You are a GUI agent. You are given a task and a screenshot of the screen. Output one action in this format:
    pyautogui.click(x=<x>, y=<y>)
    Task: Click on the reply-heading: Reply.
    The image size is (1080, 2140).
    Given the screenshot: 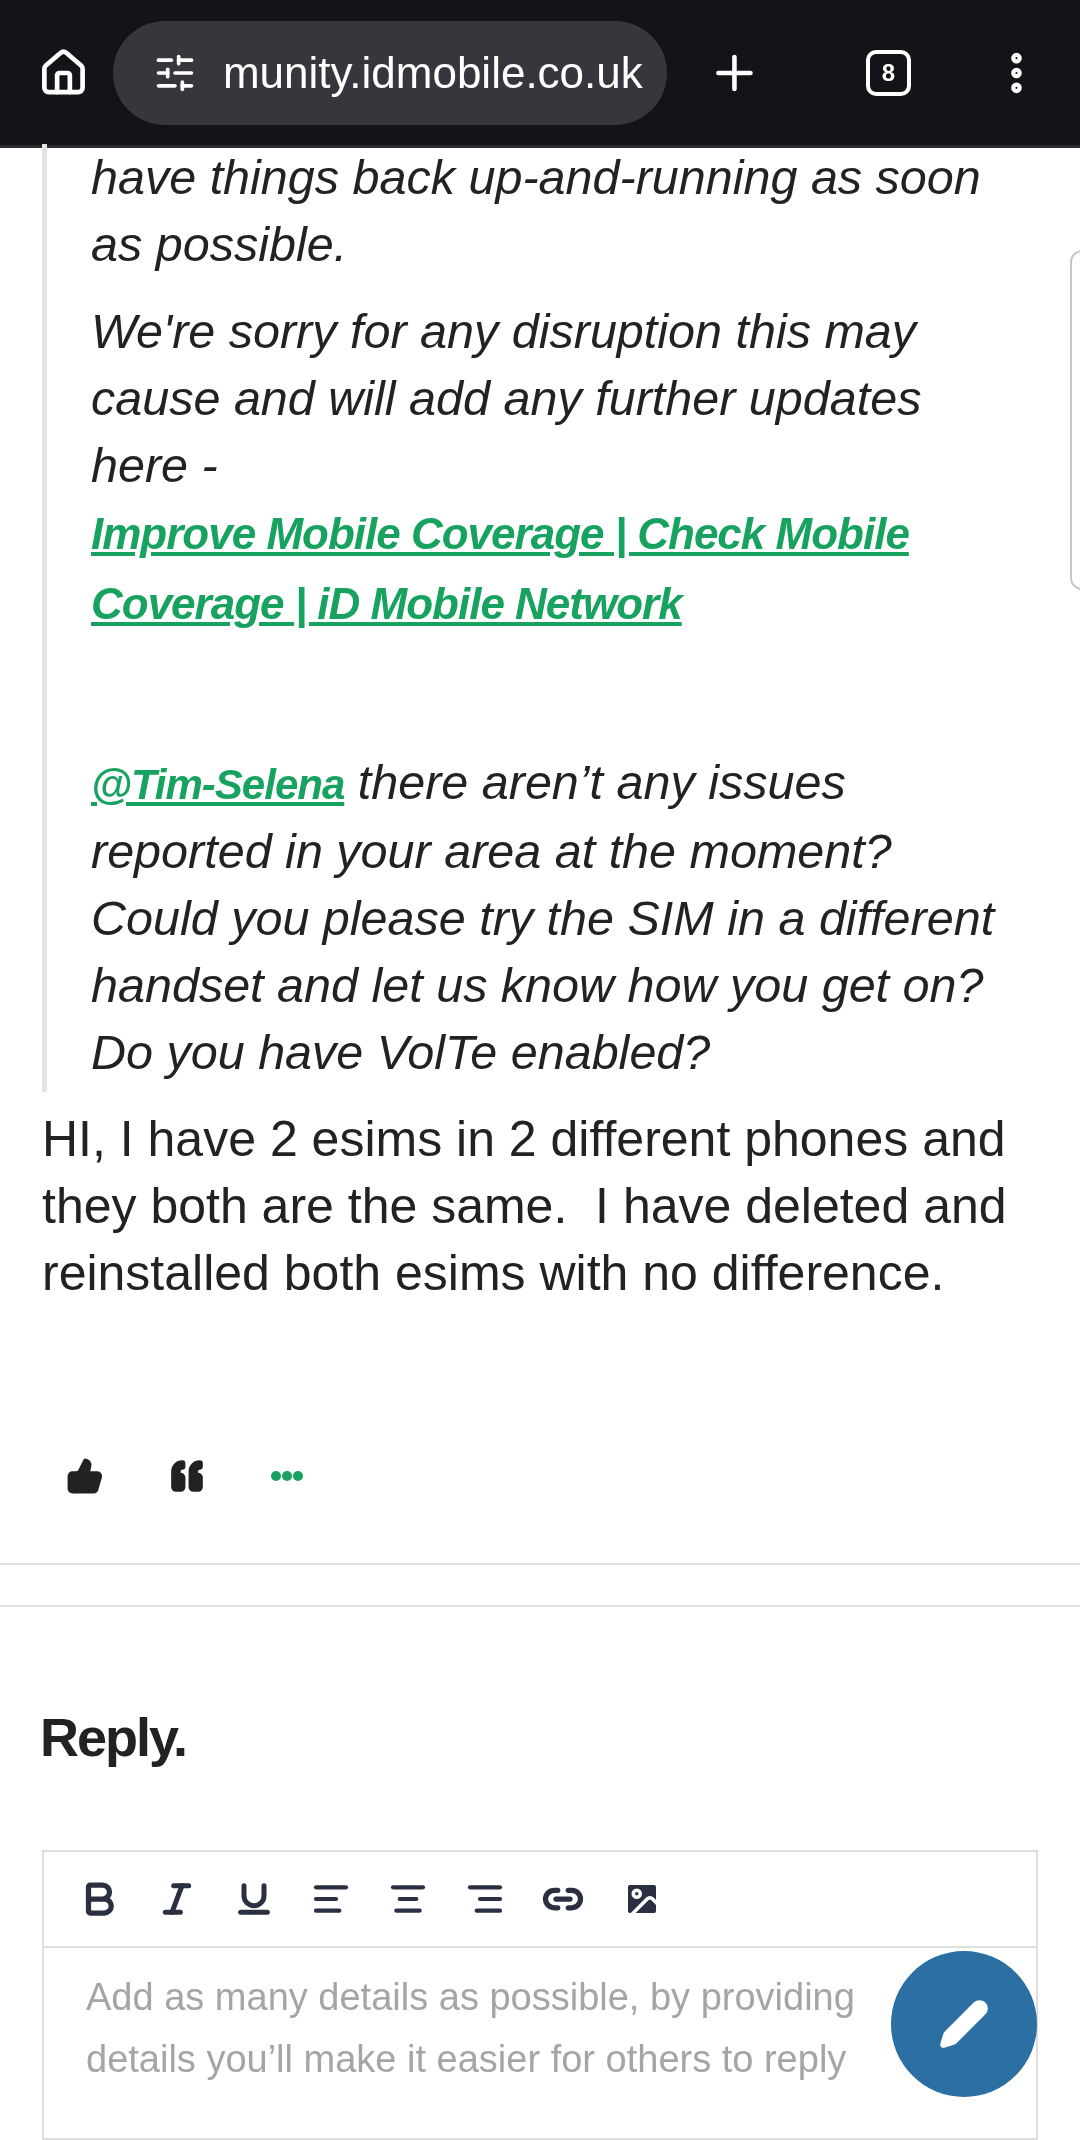 What is the action you would take?
    pyautogui.click(x=114, y=1737)
    